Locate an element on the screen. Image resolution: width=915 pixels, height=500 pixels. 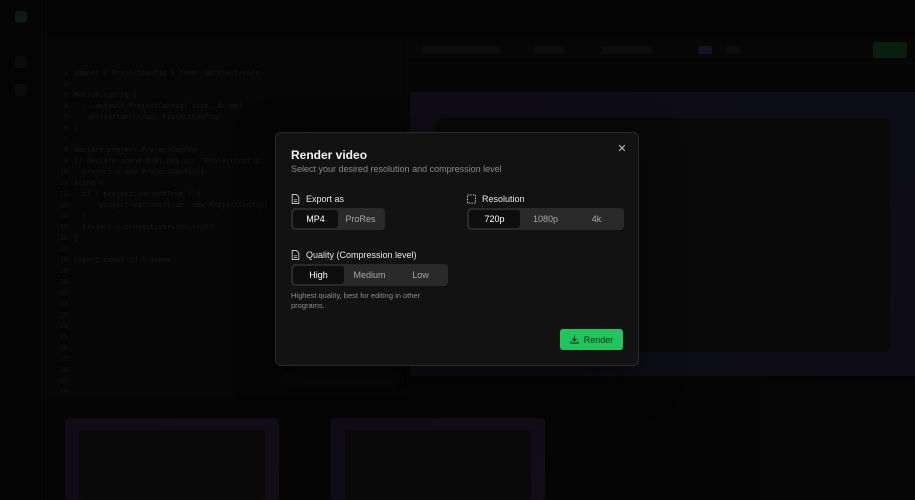
render-button: Render is located at coordinates (591, 339).